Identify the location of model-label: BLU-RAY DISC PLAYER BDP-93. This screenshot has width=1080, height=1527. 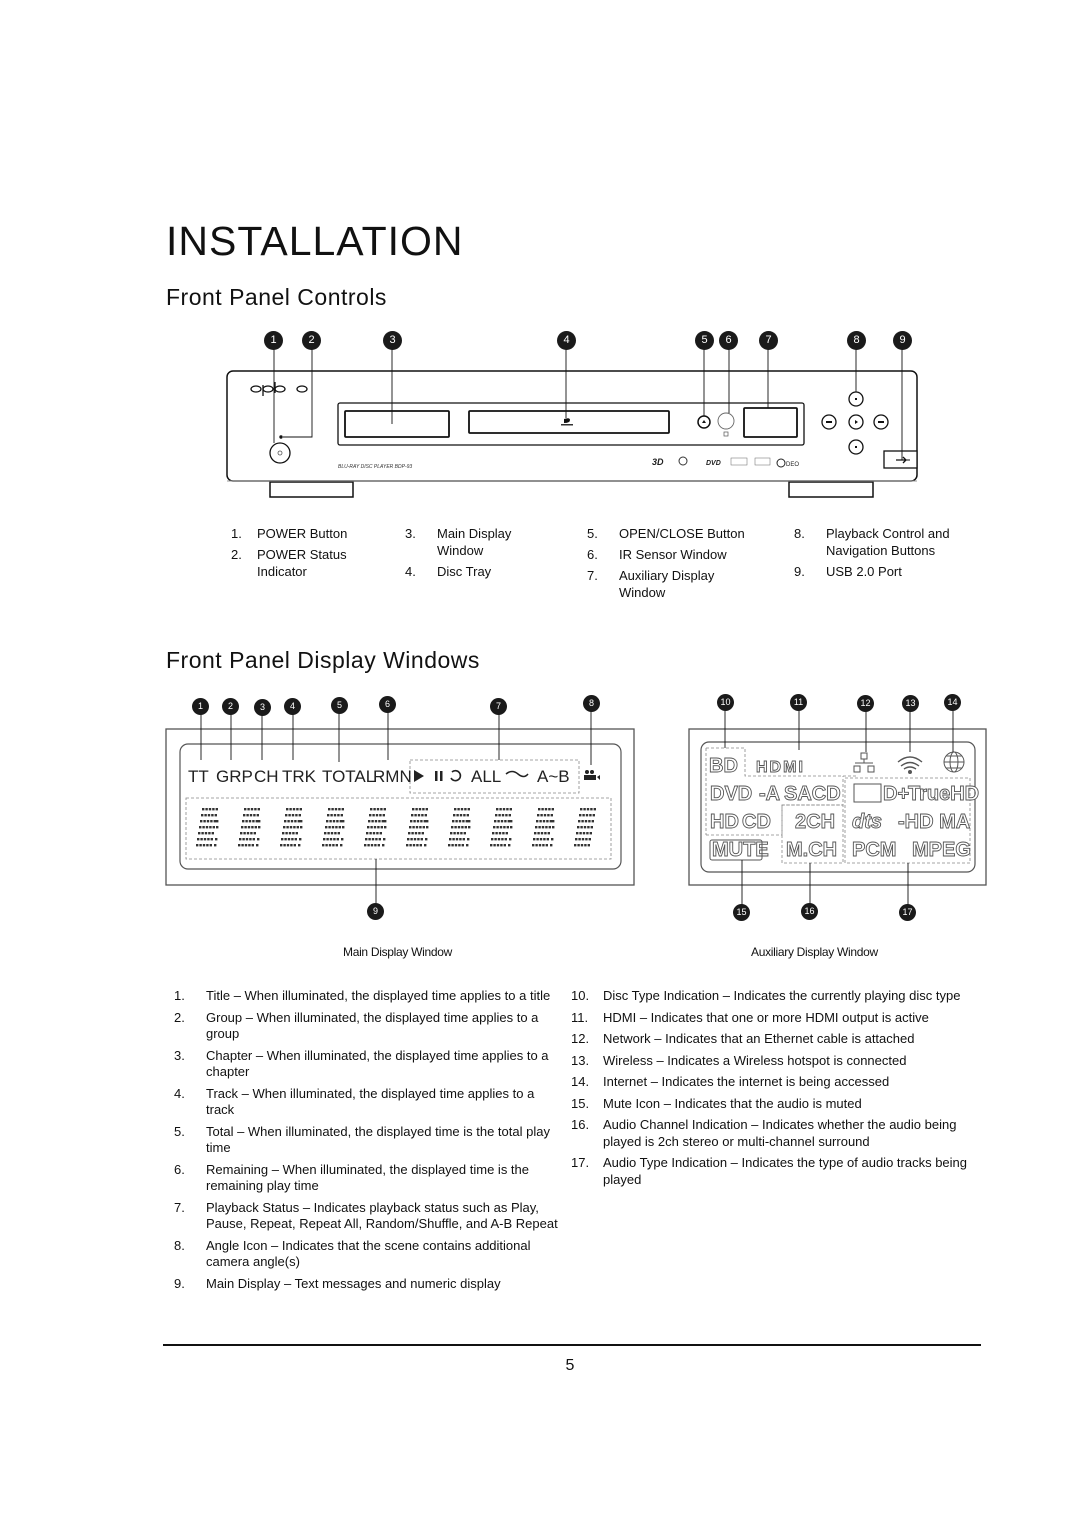
(375, 467).